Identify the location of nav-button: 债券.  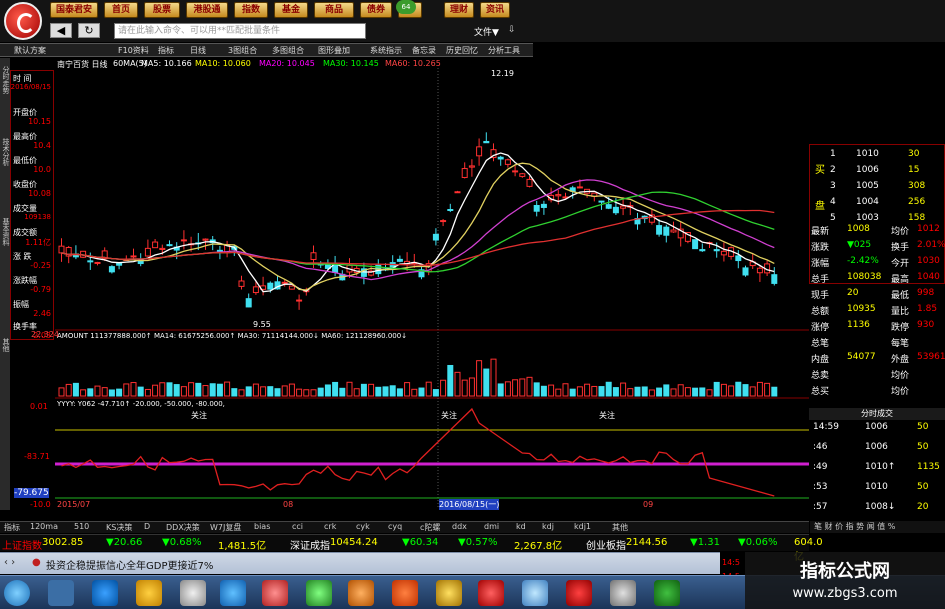
(376, 10).